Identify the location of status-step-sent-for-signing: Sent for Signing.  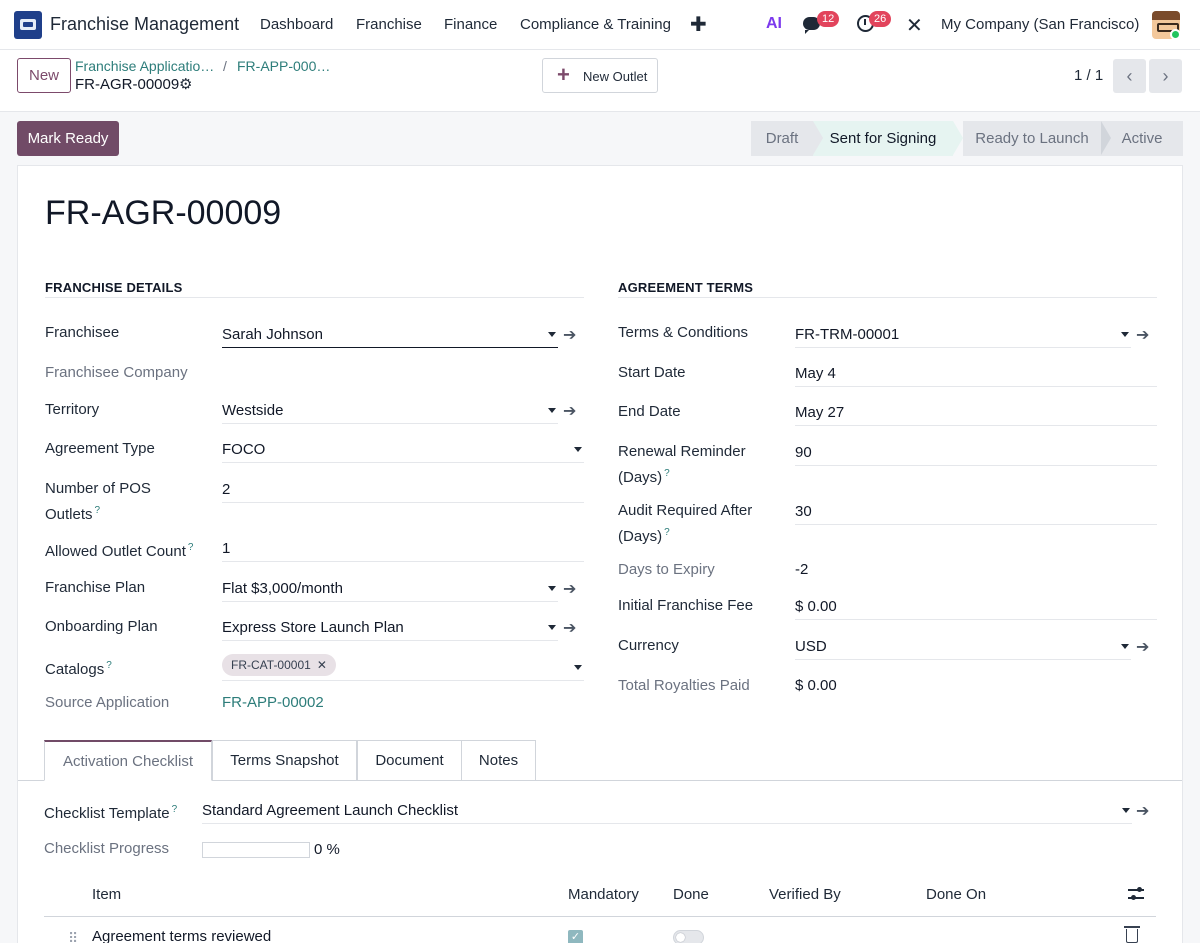
(883, 138).